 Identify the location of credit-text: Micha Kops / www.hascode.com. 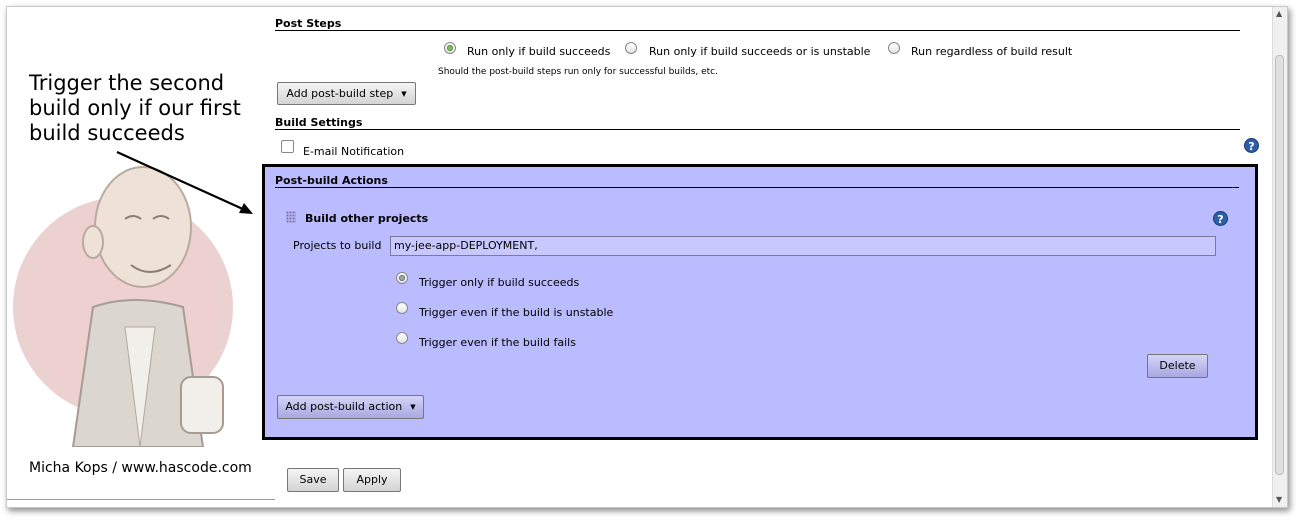
(140, 468).